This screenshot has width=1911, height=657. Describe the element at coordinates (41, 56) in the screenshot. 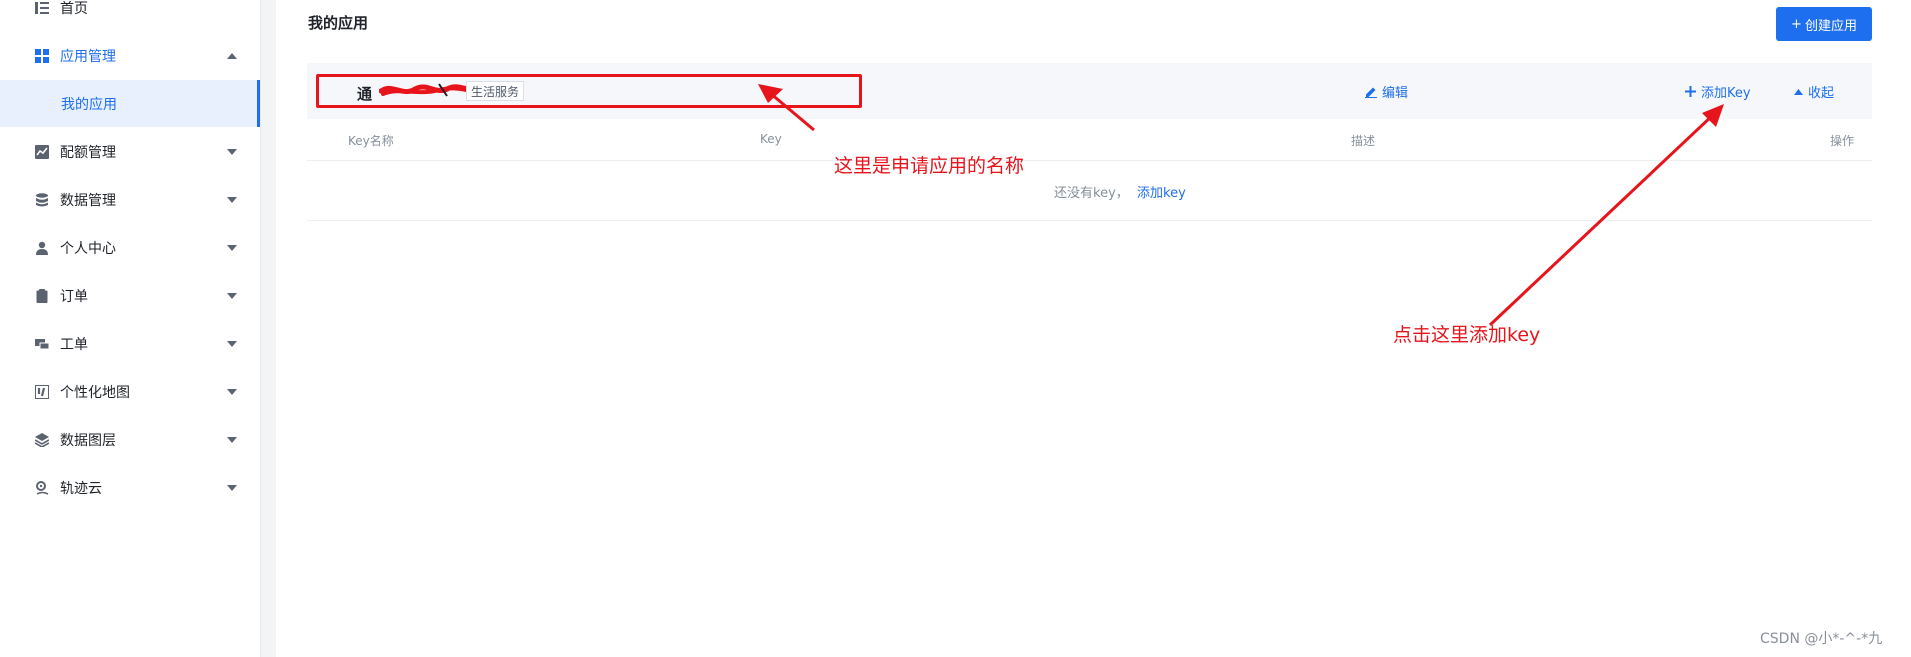

I see `grid-icon` at that location.